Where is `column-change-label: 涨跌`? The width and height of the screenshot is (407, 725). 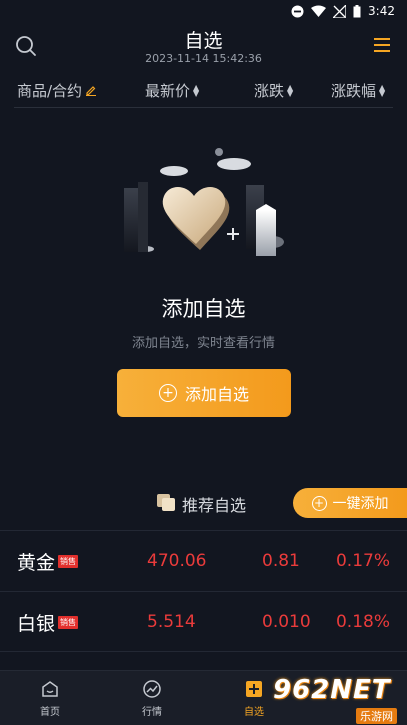
column-change-label: 涨跌 is located at coordinates (269, 91).